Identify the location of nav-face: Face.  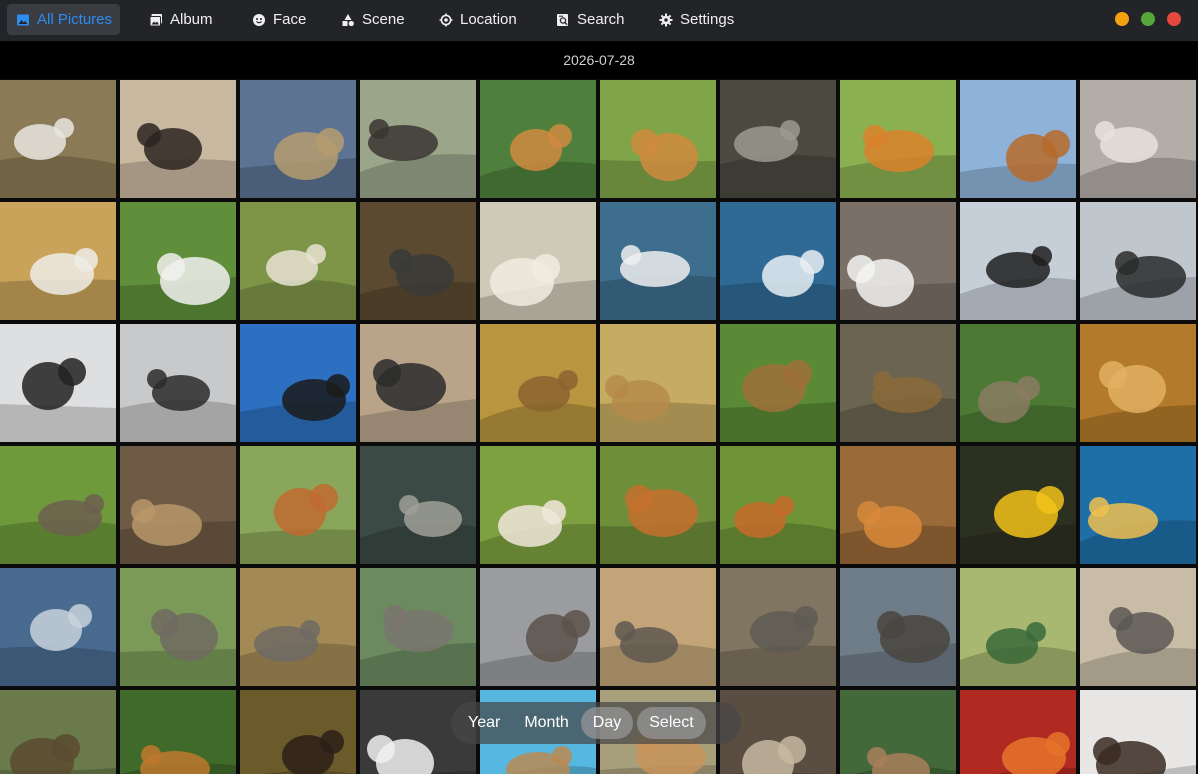
(279, 19).